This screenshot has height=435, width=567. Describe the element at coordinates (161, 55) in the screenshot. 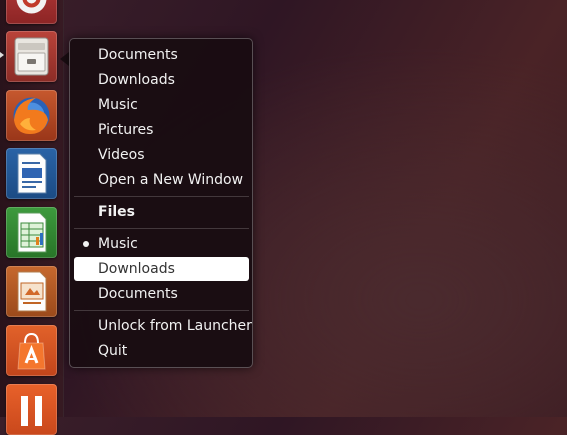

I see `quicklist-item-documents: Documents` at that location.